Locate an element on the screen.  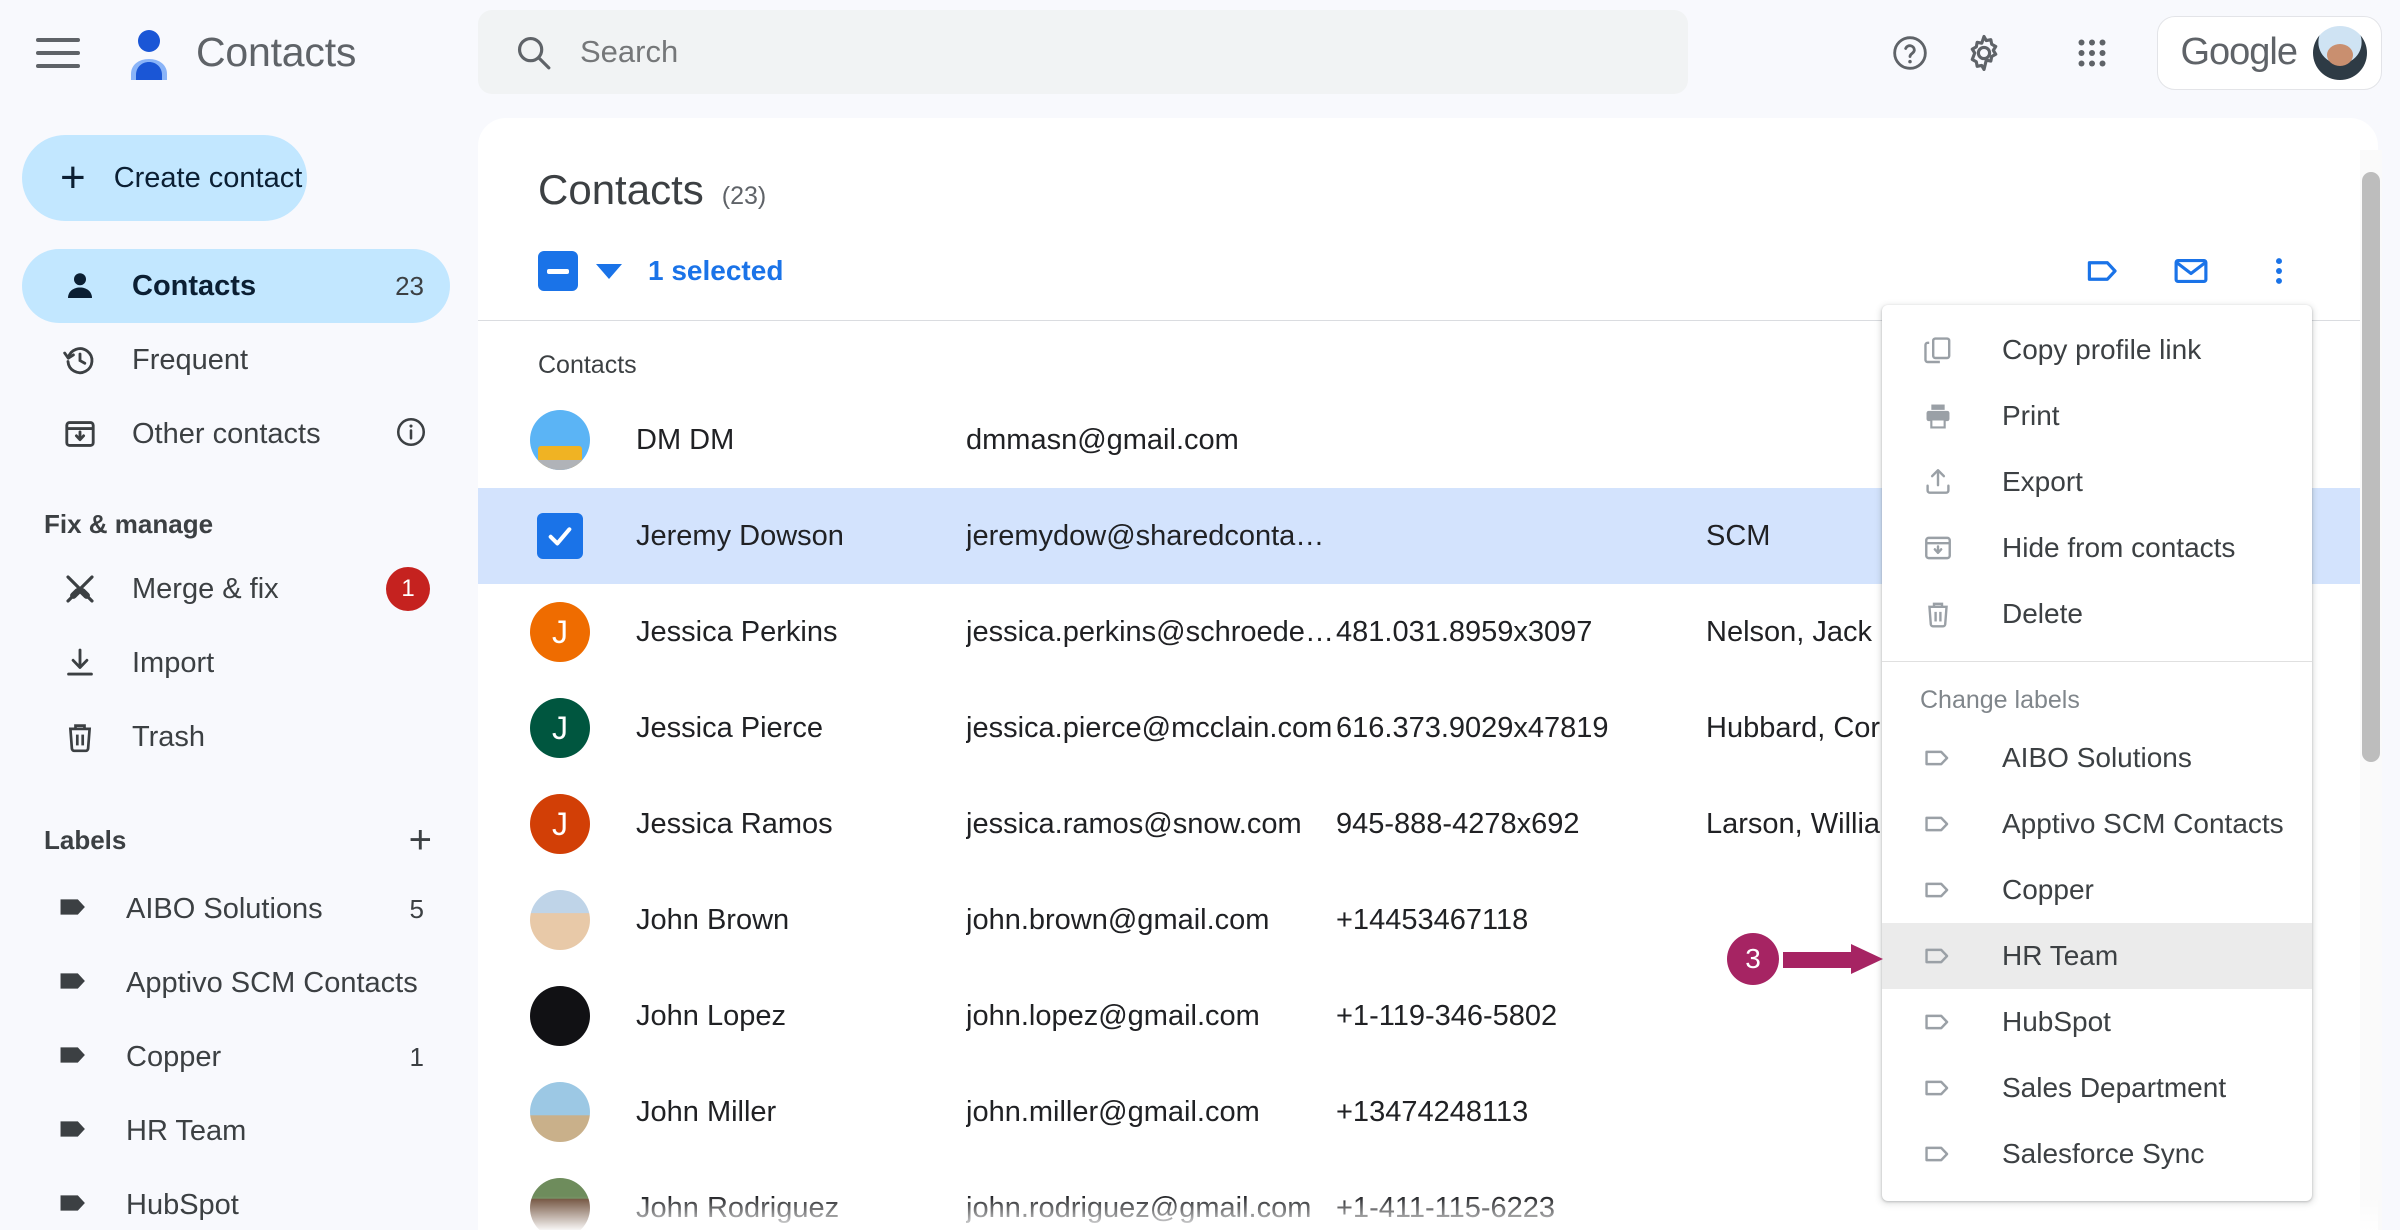
trash-icon is located at coordinates (1938, 614).